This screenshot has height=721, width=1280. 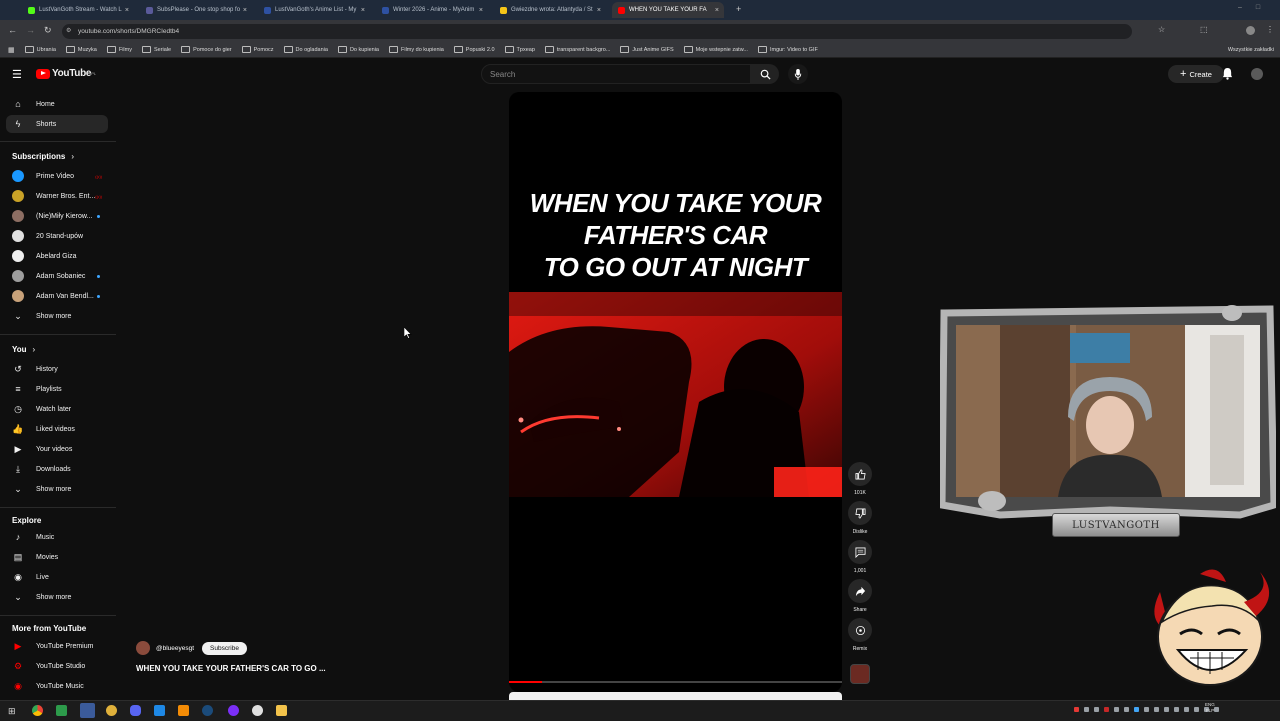 I want to click on account-avatar, so click(x=1257, y=74).